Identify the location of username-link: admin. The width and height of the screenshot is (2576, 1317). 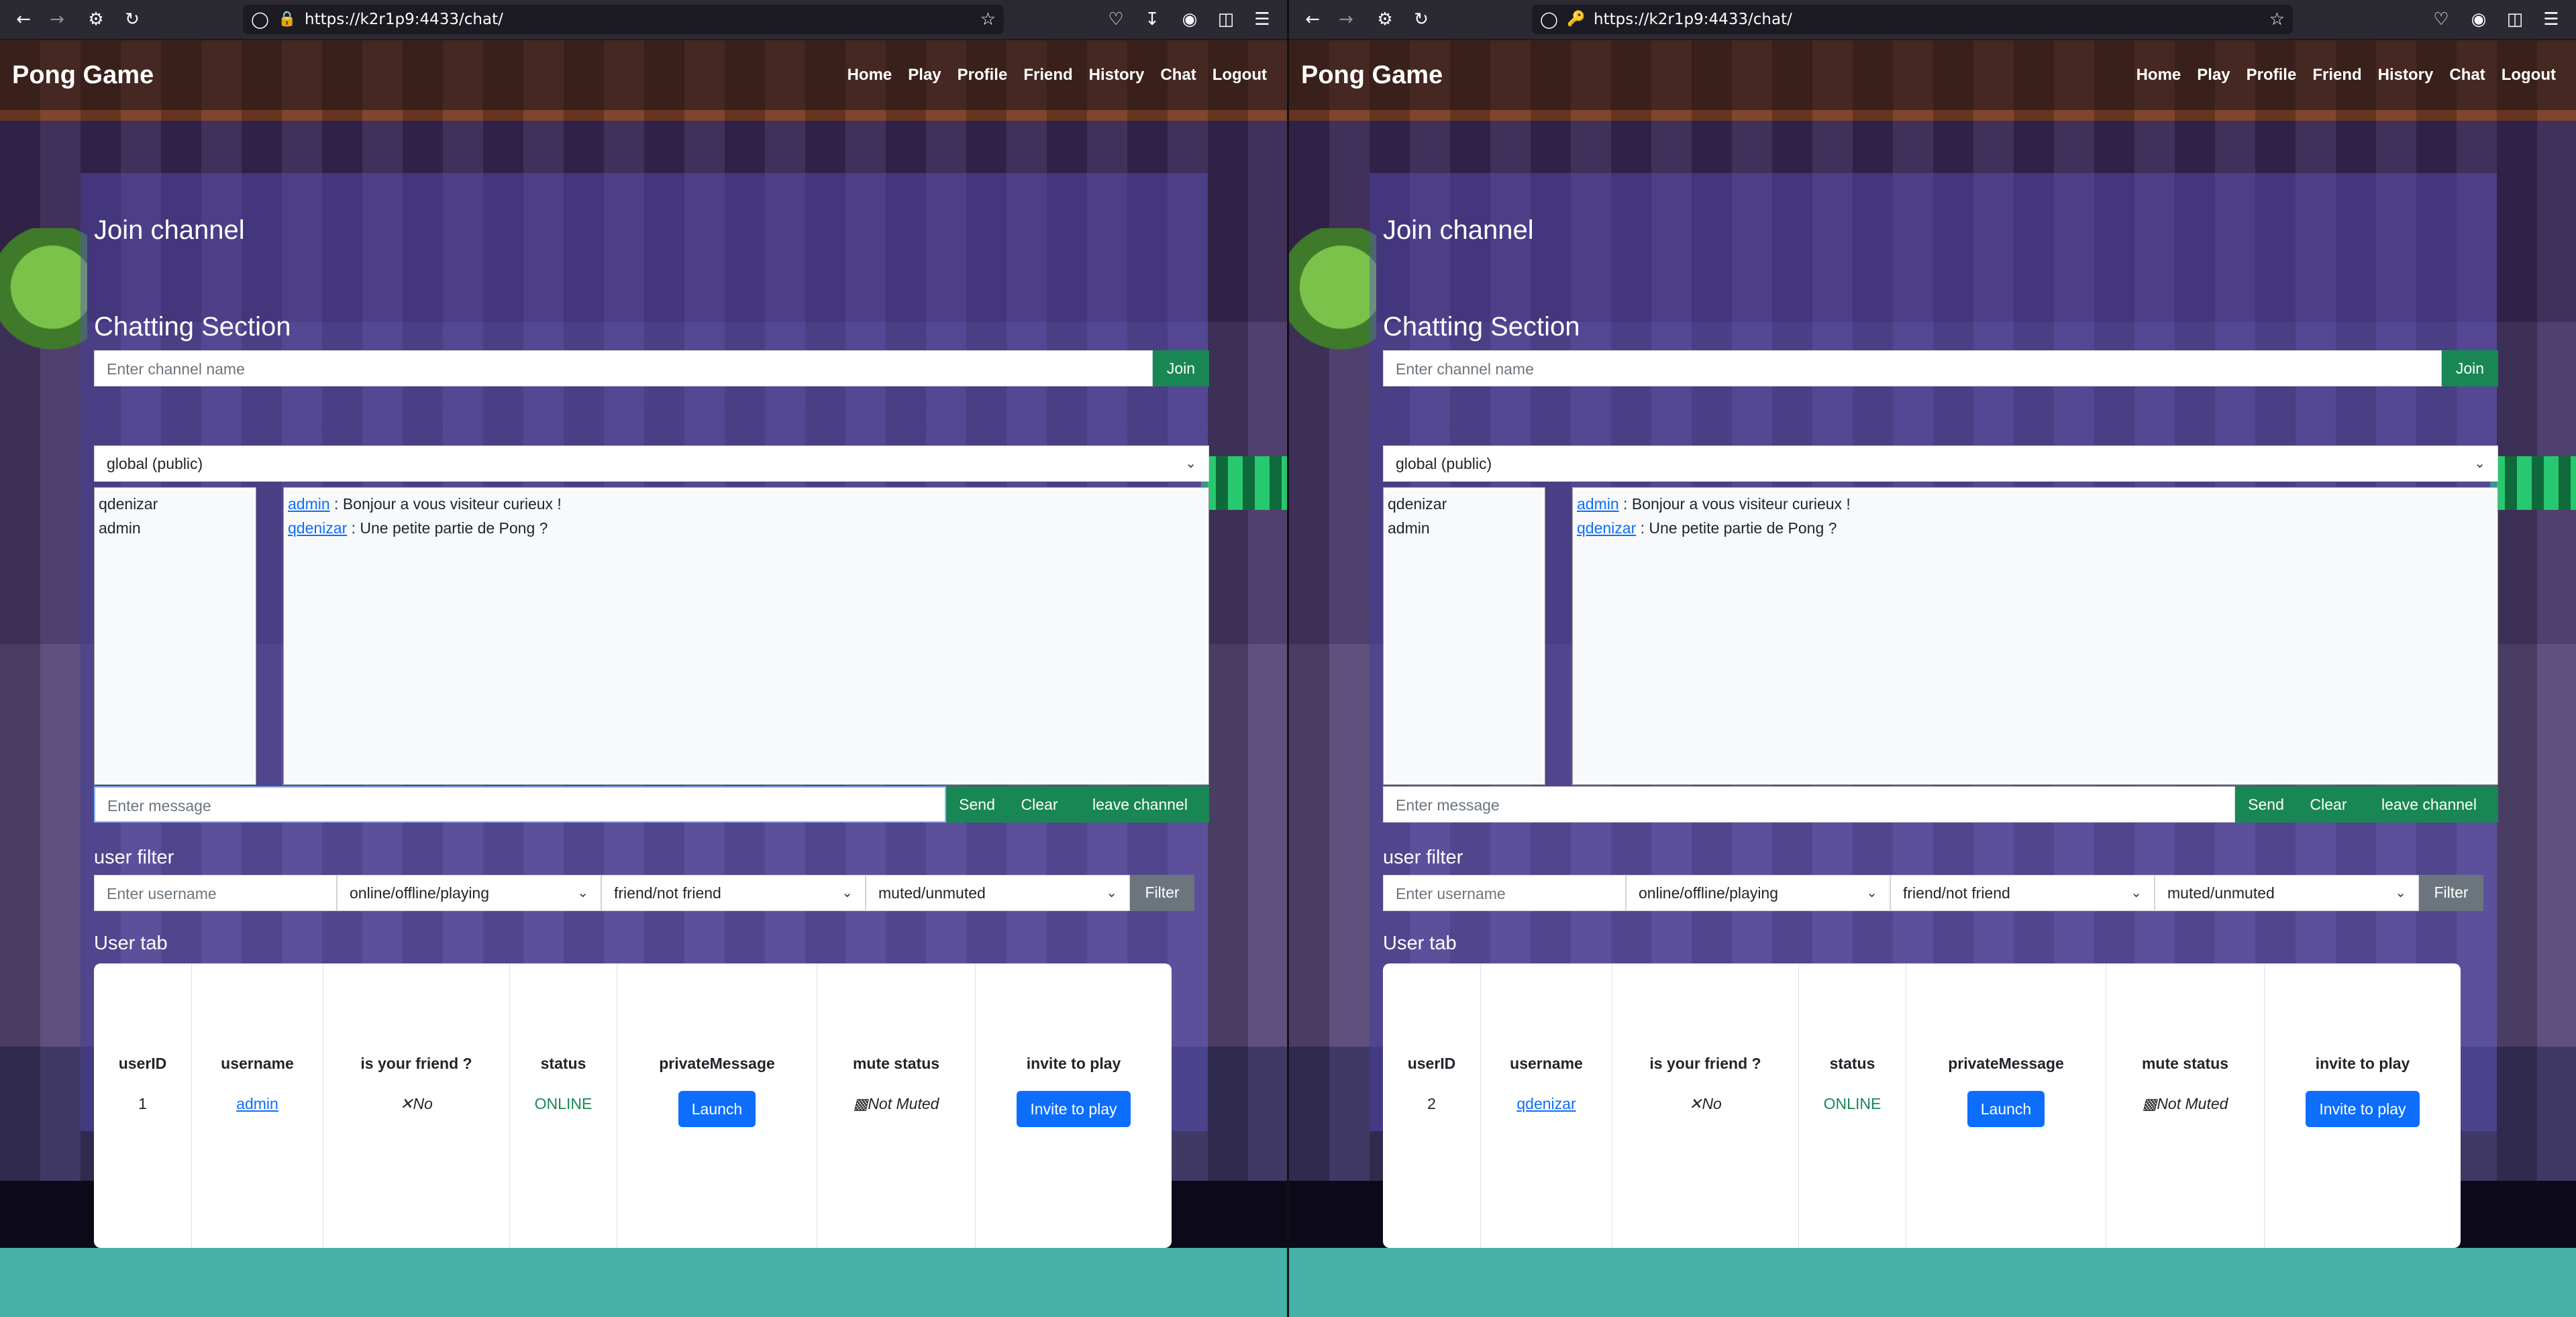
(257, 1103).